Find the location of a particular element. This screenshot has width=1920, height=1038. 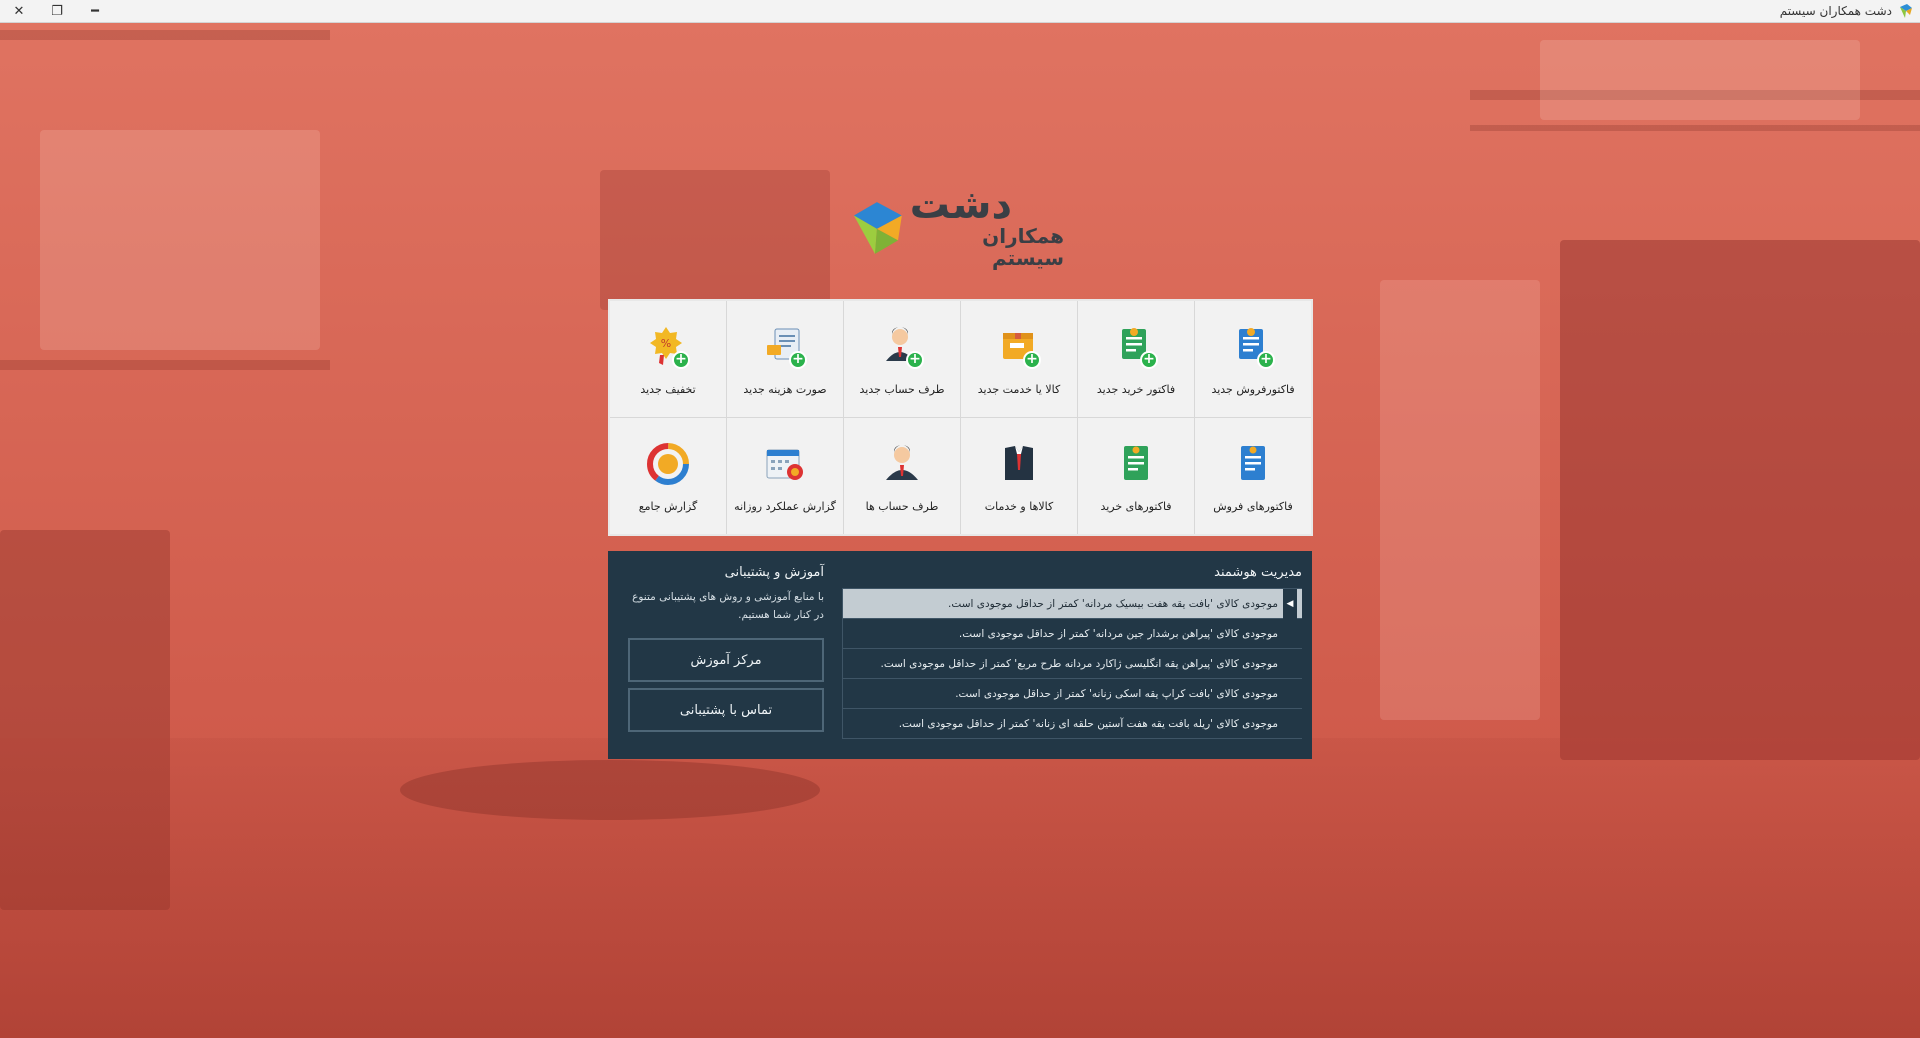

tile-label: فاکتورهای فروش is located at coordinates (1253, 506).